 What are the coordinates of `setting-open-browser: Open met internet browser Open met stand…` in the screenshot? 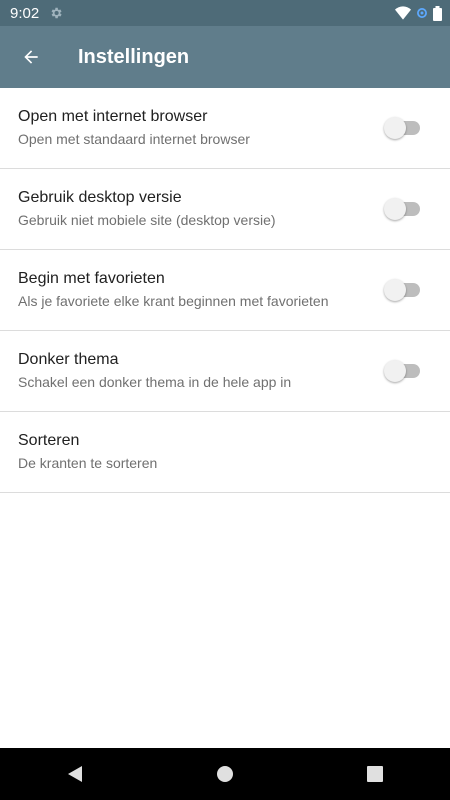 It's located at (225, 128).